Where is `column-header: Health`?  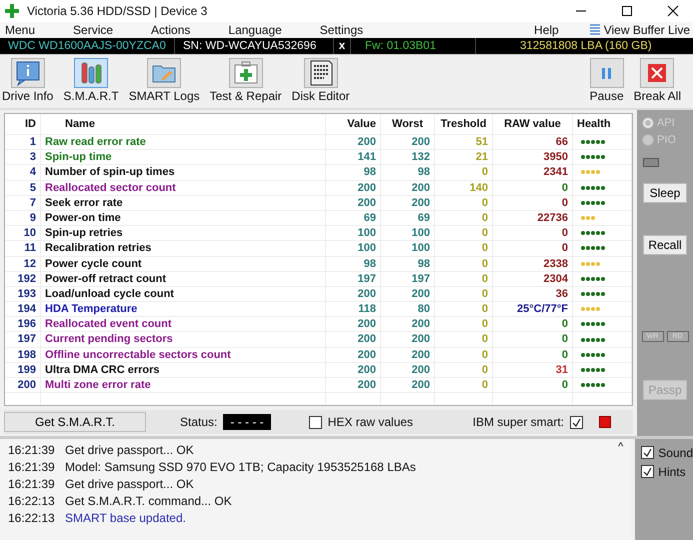 column-header: Health is located at coordinates (602, 124).